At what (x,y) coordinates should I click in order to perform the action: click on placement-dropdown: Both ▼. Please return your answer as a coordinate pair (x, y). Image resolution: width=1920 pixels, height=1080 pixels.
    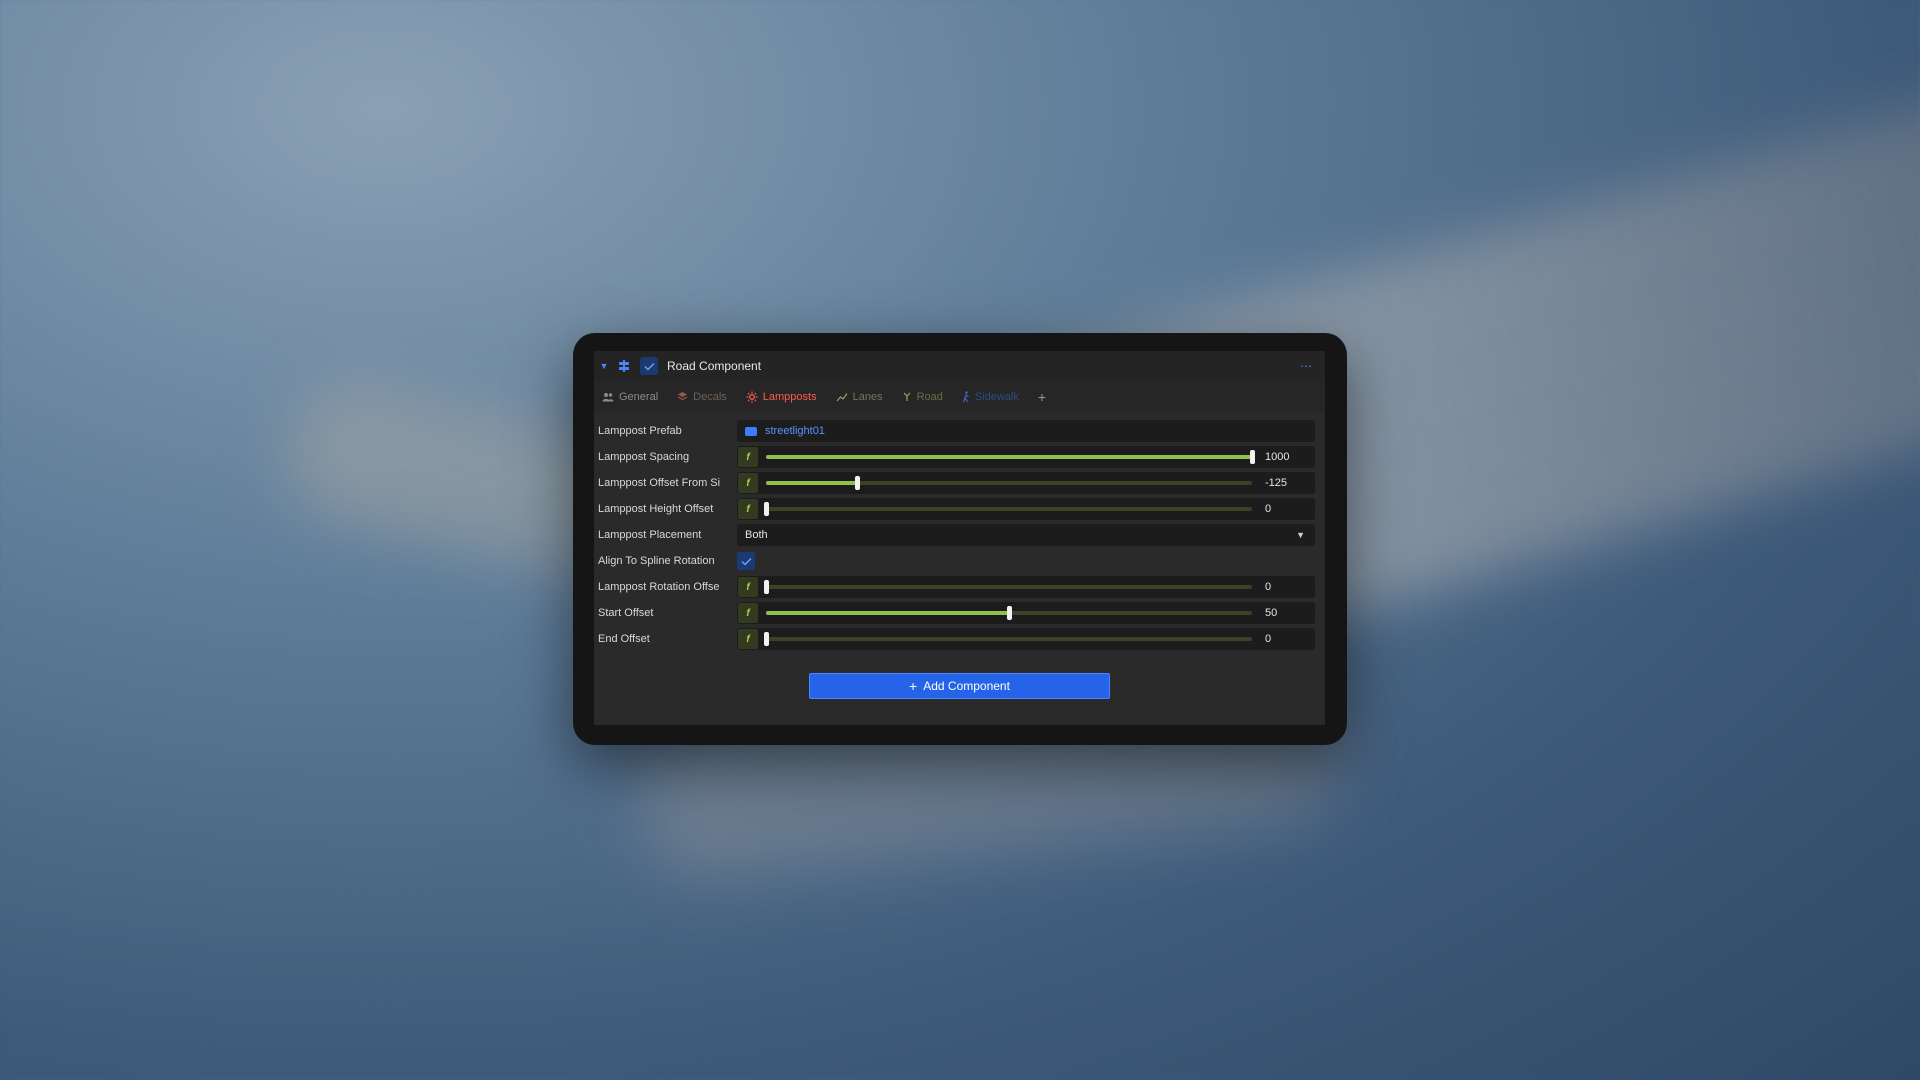
    Looking at the image, I should click on (1026, 535).